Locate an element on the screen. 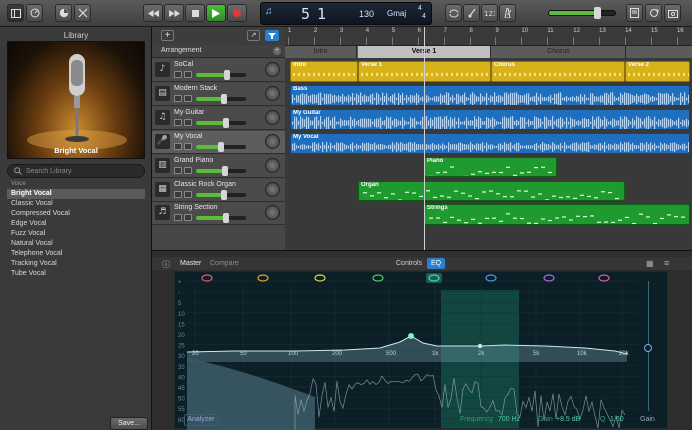 This screenshot has height=430, width=692. eq-tab: EQ is located at coordinates (436, 263).